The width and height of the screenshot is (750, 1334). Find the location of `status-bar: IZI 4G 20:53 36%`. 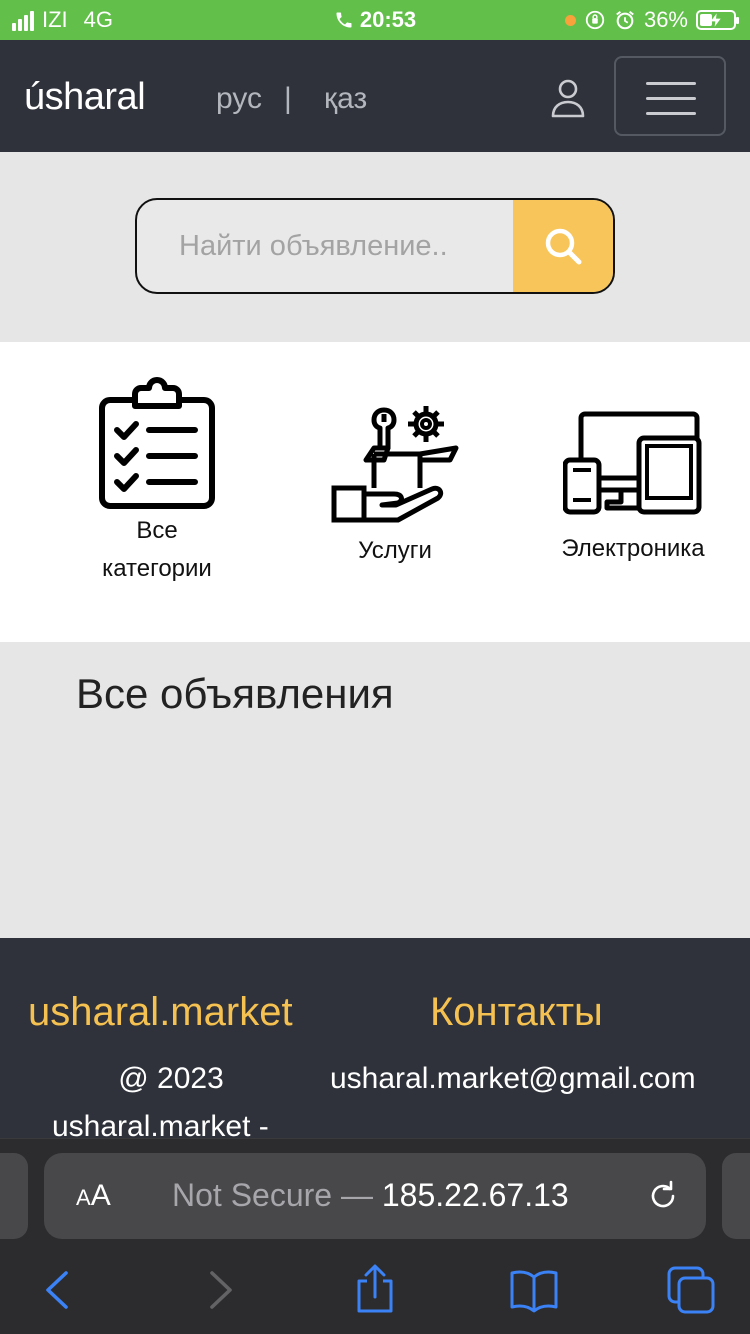

status-bar: IZI 4G 20:53 36% is located at coordinates (375, 20).